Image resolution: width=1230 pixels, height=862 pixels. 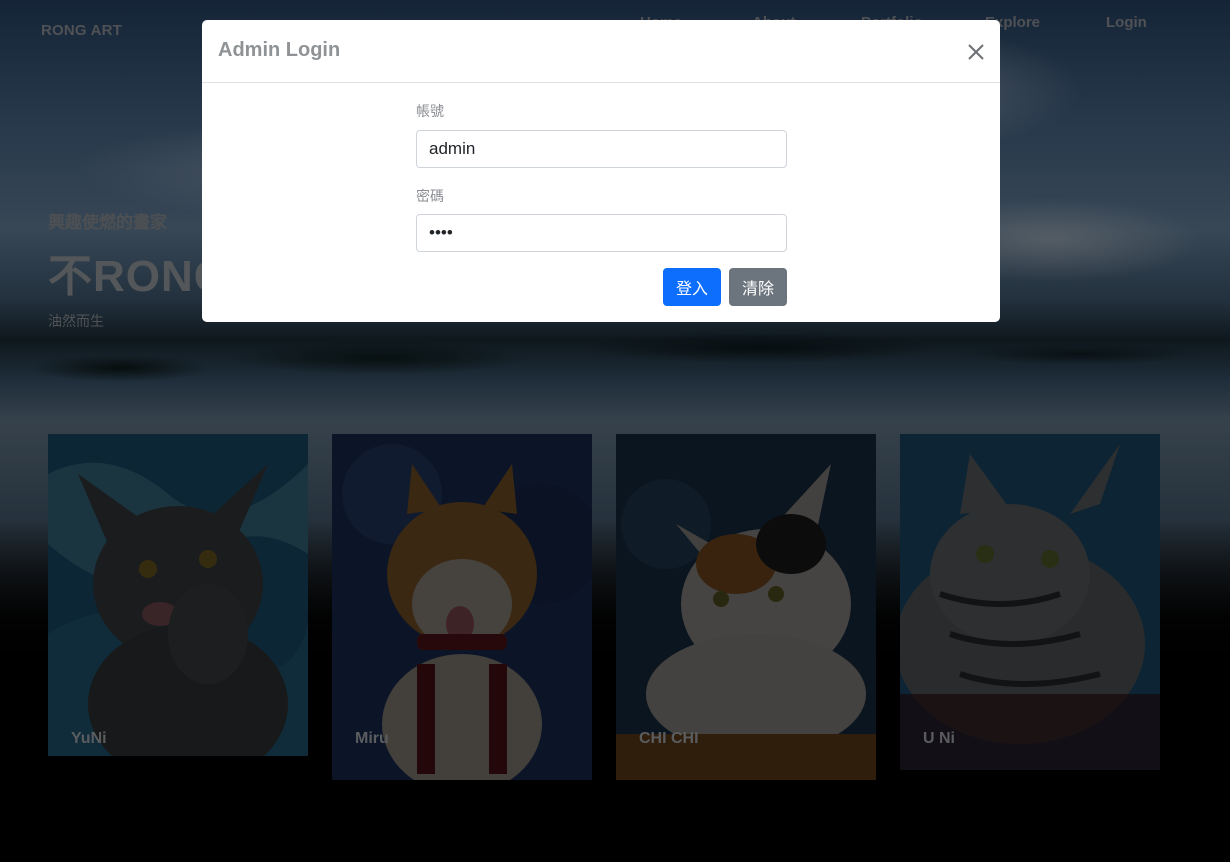 I want to click on password-input, so click(x=601, y=233).